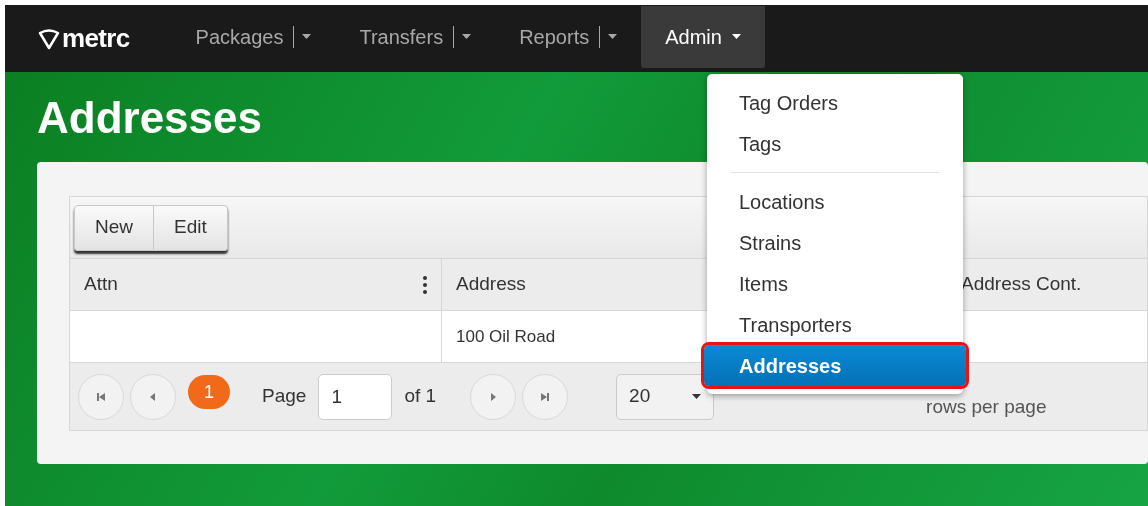 The width and height of the screenshot is (1148, 506). I want to click on page-title: Addresses, so click(149, 118).